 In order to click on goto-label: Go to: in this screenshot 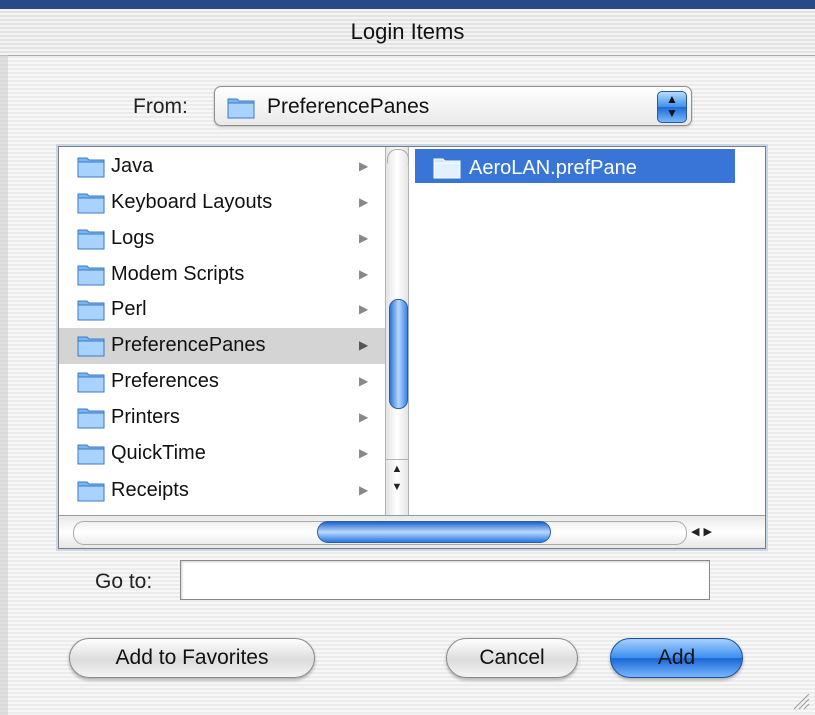, I will do `click(124, 581)`.